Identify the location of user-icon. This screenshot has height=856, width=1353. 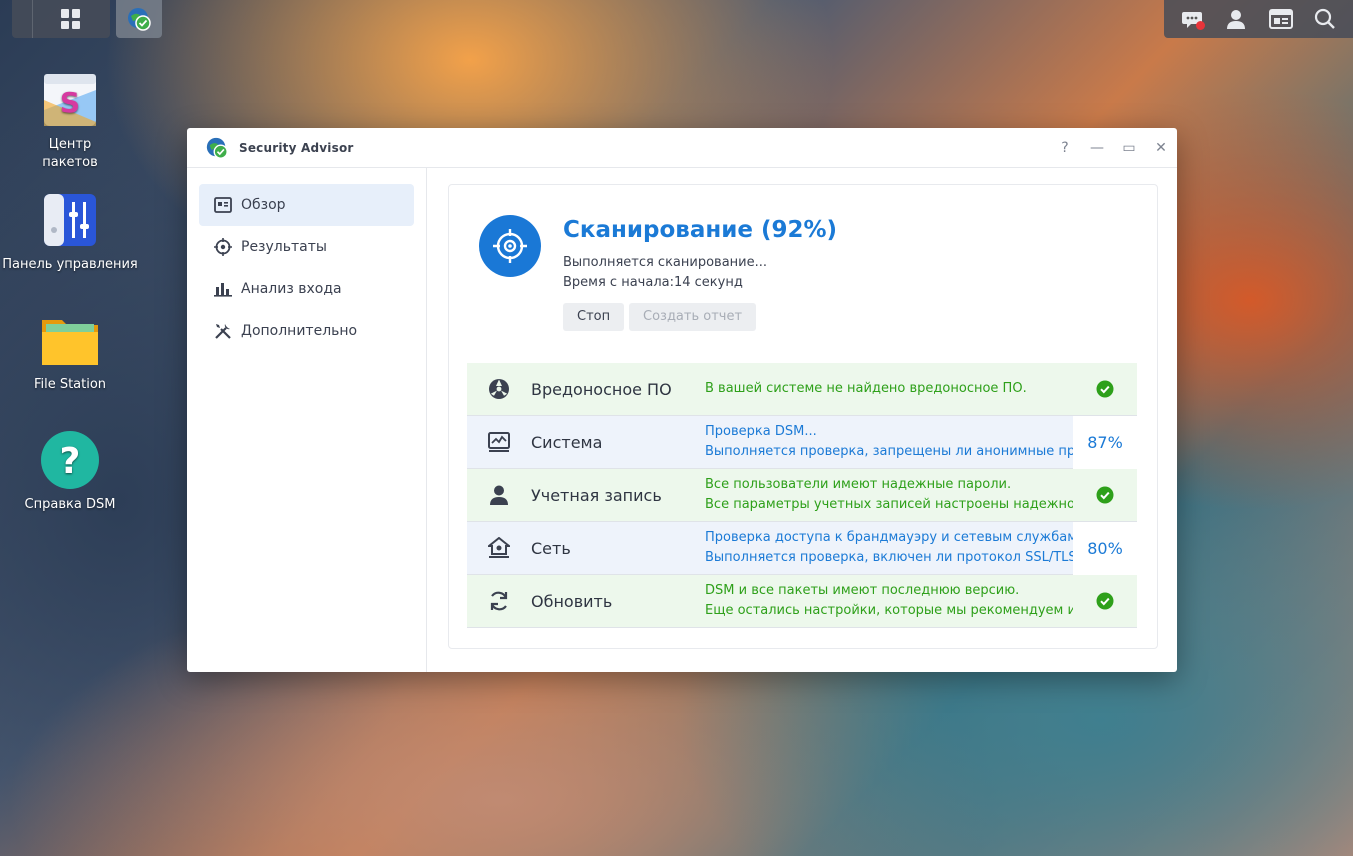
(1236, 19).